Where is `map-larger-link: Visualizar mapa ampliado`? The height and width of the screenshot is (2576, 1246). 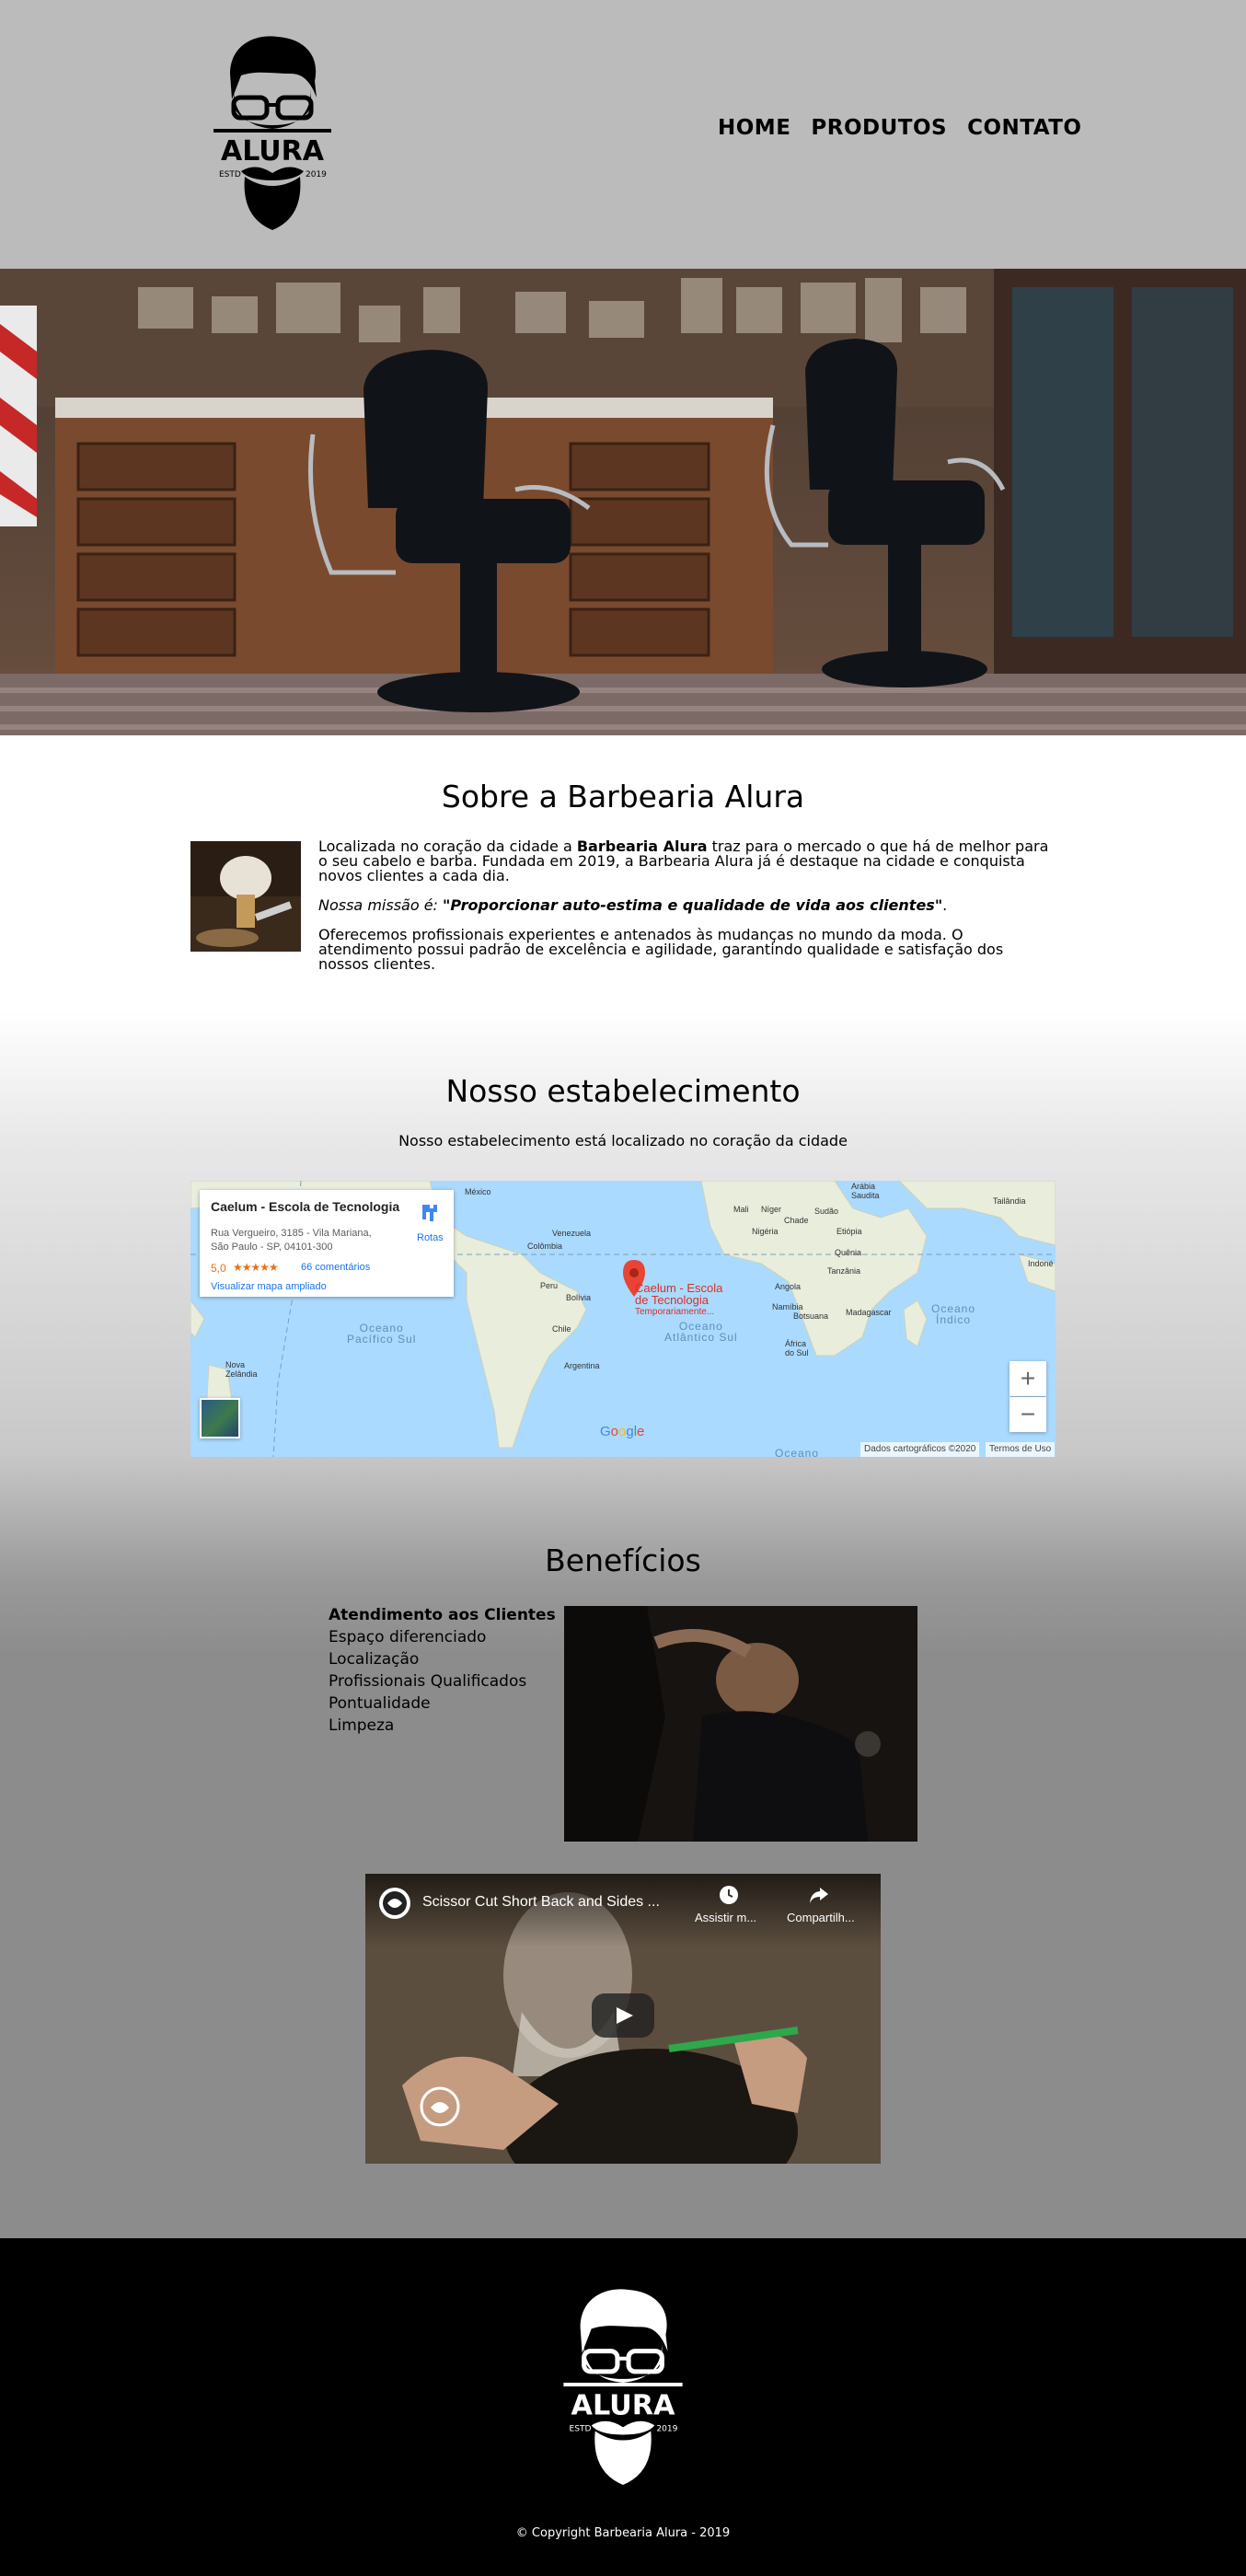
map-larger-link: Visualizar mapa ampliado is located at coordinates (269, 1286).